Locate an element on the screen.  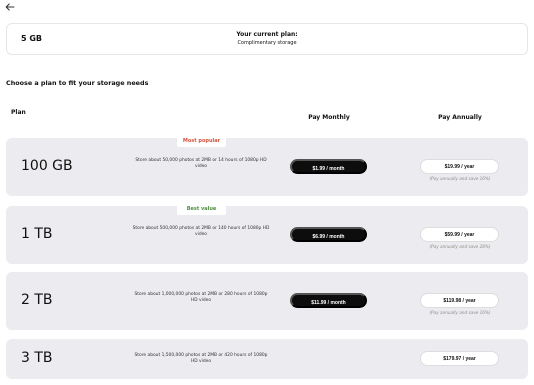
annual-price-button: $119.98 / year is located at coordinates (459, 300).